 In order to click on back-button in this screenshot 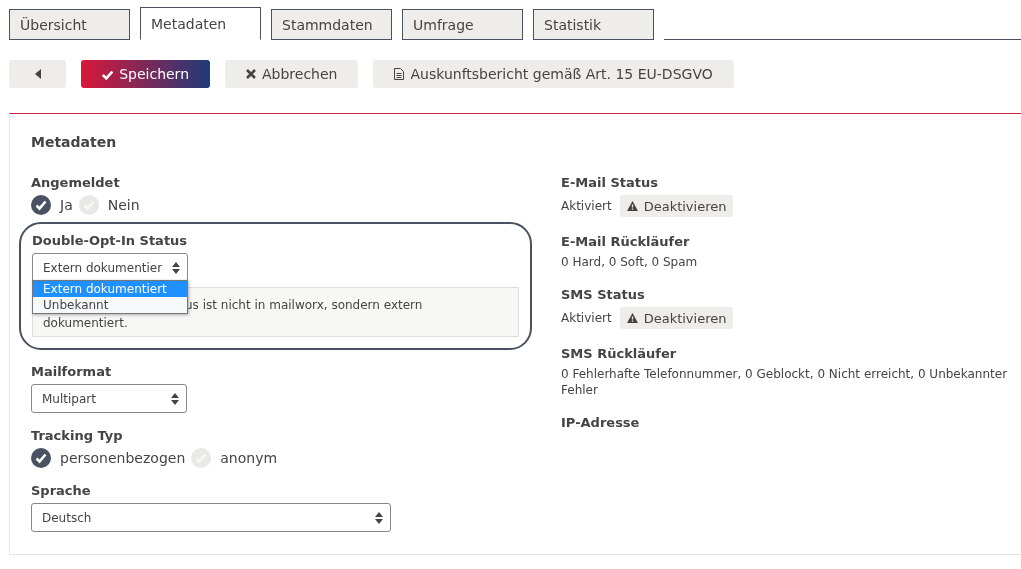, I will do `click(37, 74)`.